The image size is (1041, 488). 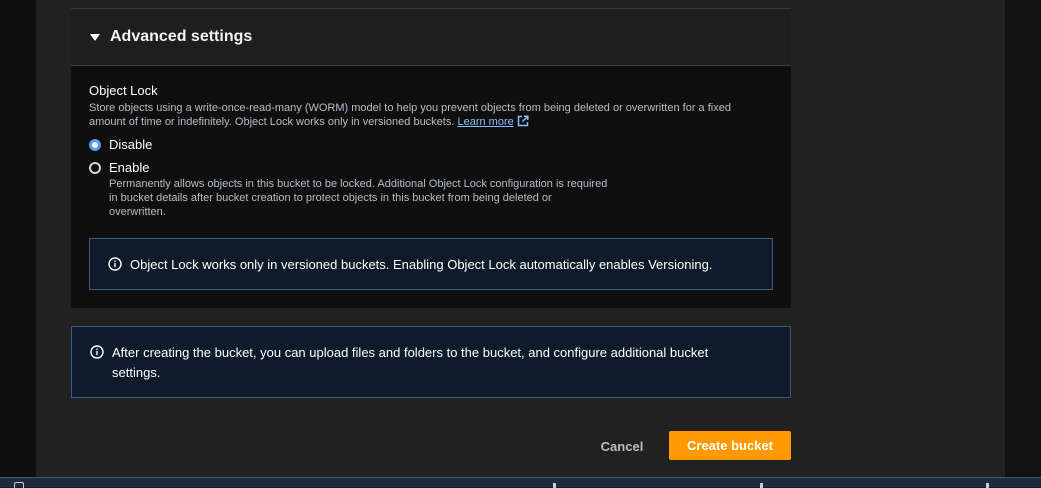 I want to click on radio-enable: Enable, so click(x=119, y=167).